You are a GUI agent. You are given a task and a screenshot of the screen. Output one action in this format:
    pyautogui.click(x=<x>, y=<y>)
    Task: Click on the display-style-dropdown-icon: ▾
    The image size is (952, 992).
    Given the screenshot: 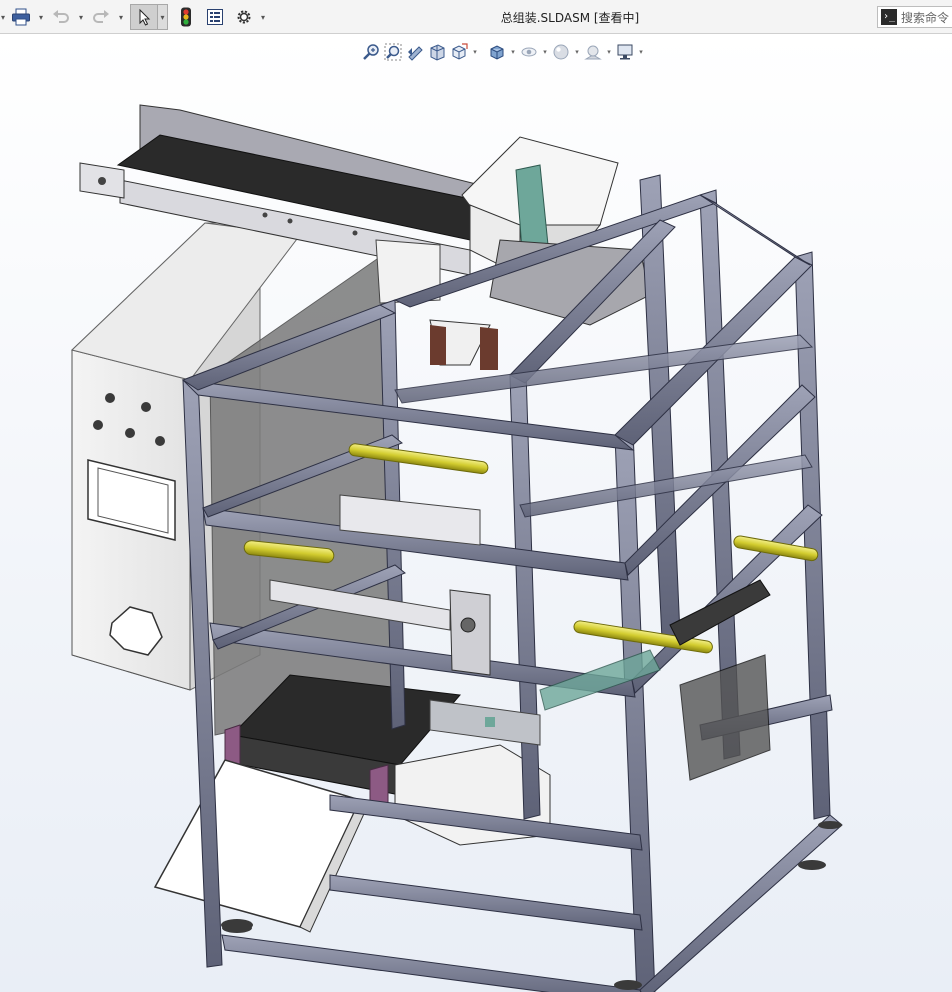 What is the action you would take?
    pyautogui.click(x=513, y=52)
    